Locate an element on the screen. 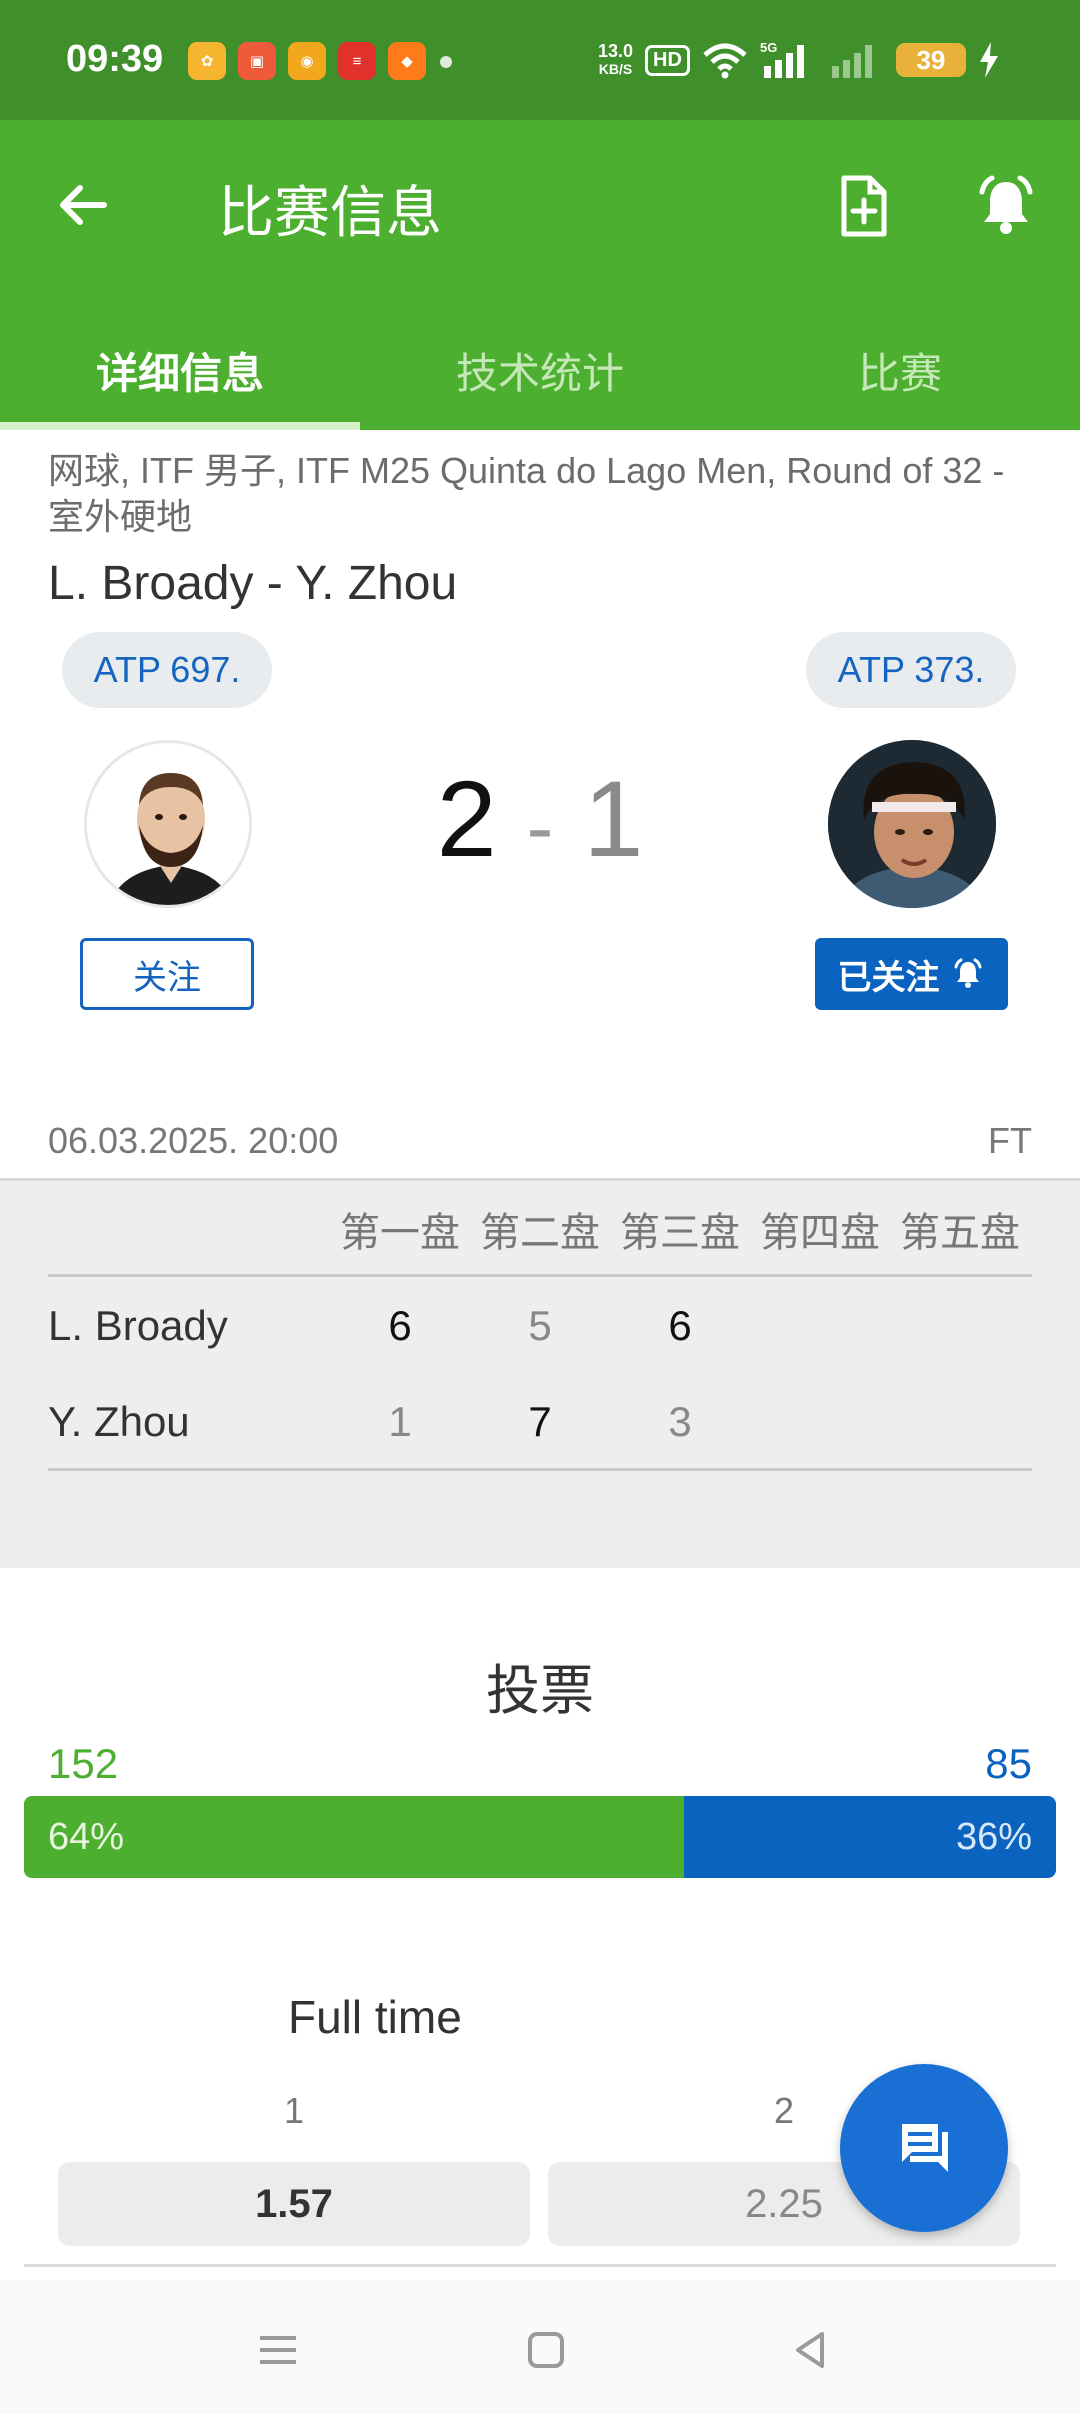  page-title: 比赛信息 is located at coordinates (330, 212).